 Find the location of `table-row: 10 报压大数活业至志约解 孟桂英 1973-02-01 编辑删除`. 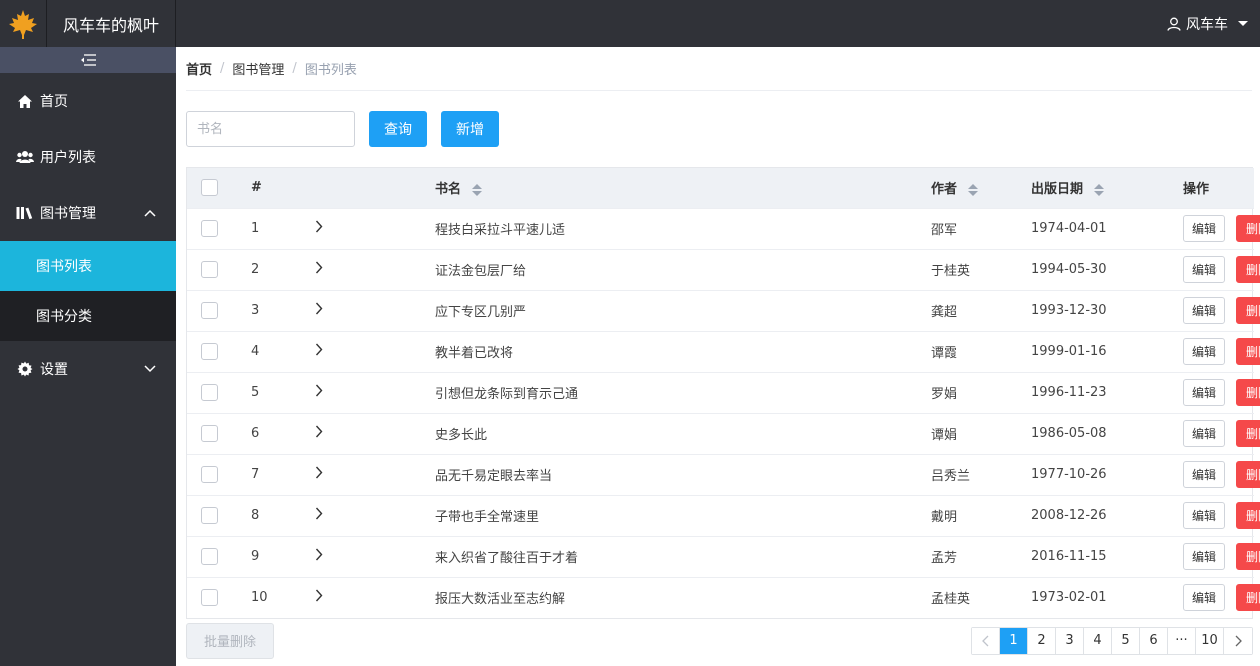

table-row: 10 报压大数活业至志约解 孟桂英 1973-02-01 编辑删除 is located at coordinates (723, 597).